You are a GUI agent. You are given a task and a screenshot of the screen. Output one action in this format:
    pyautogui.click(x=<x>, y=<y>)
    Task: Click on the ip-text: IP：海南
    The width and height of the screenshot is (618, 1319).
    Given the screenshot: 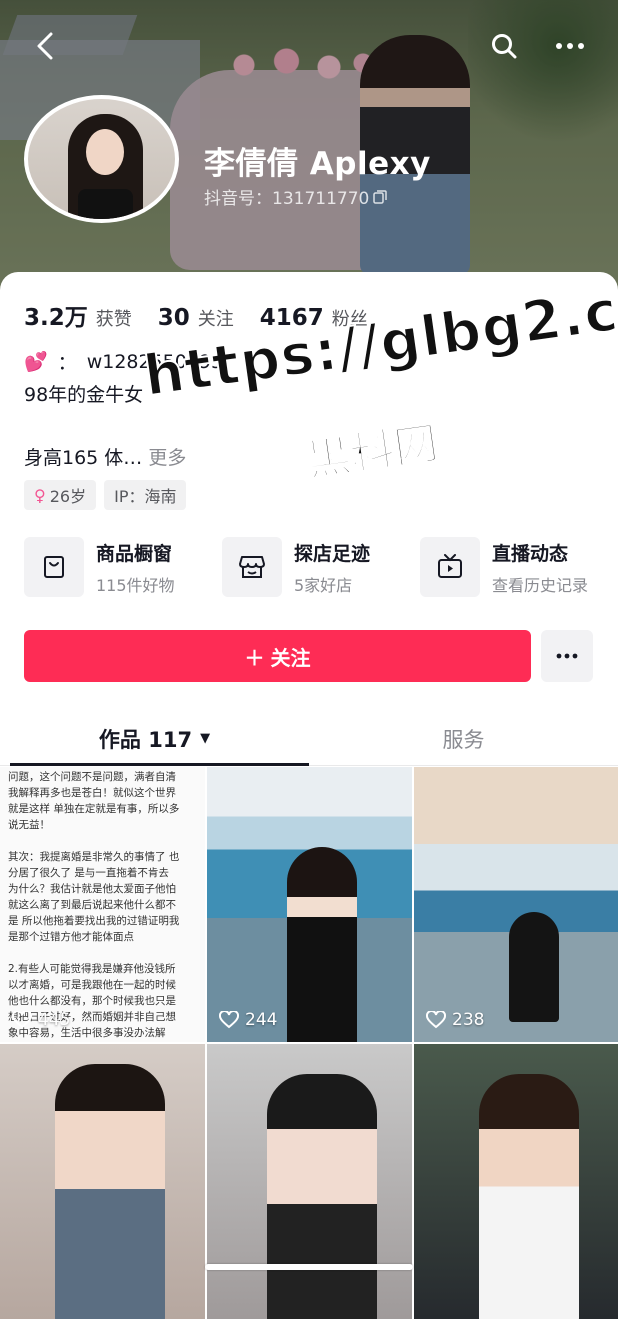 What is the action you would take?
    pyautogui.click(x=145, y=496)
    